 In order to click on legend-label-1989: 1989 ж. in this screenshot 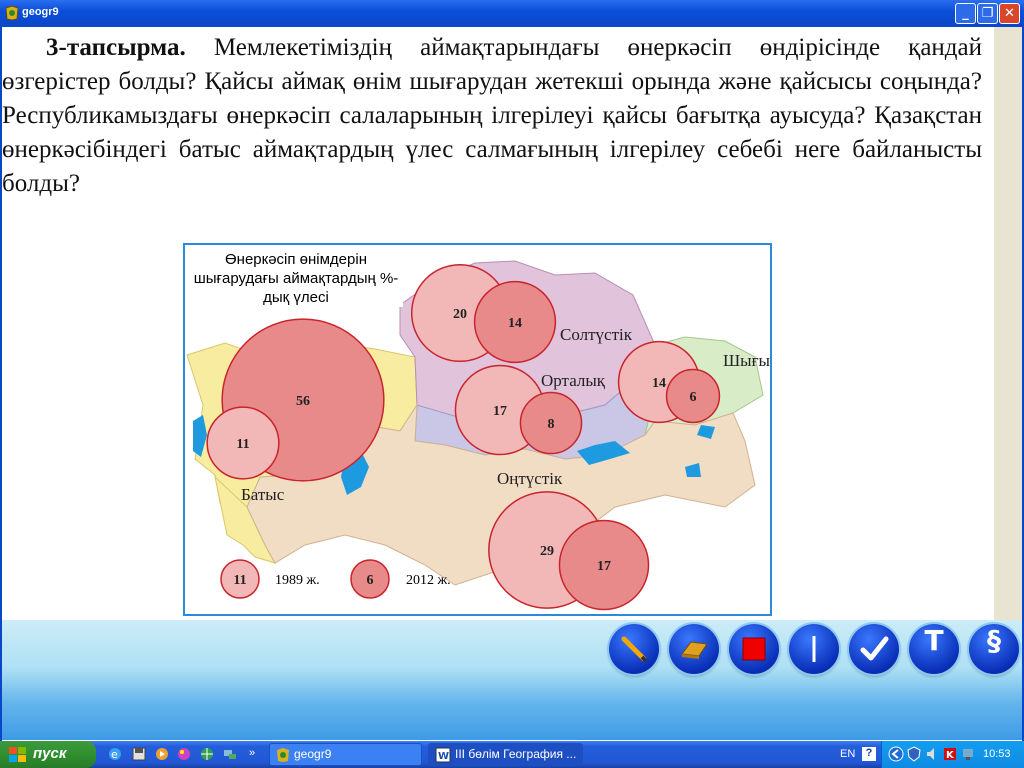, I will do `click(297, 580)`.